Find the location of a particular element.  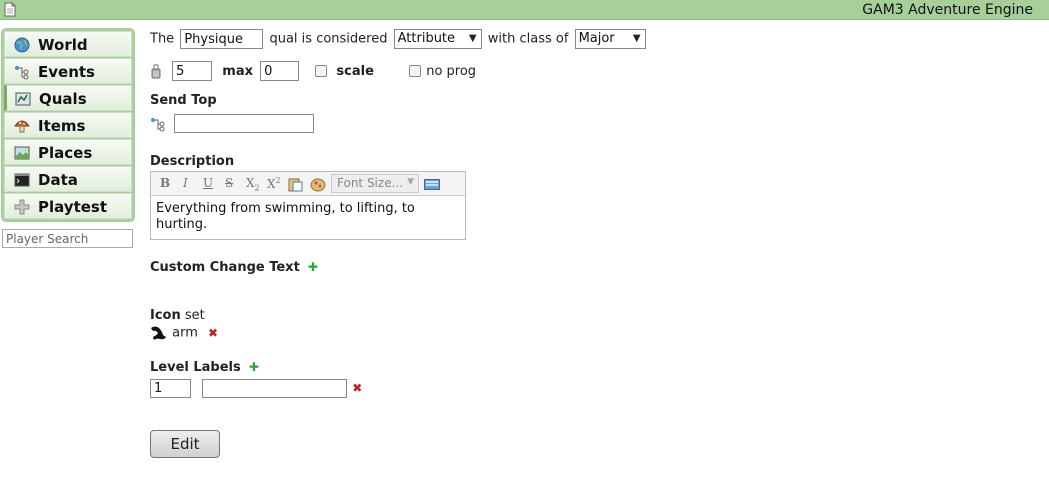

qual-category-select: Attribute ▼ is located at coordinates (437, 39).